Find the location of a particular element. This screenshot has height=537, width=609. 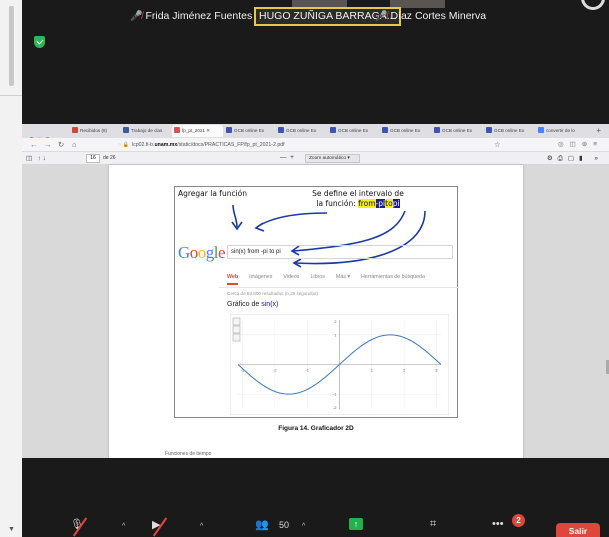

back-arrow-icon: ← is located at coordinates (34, 144).